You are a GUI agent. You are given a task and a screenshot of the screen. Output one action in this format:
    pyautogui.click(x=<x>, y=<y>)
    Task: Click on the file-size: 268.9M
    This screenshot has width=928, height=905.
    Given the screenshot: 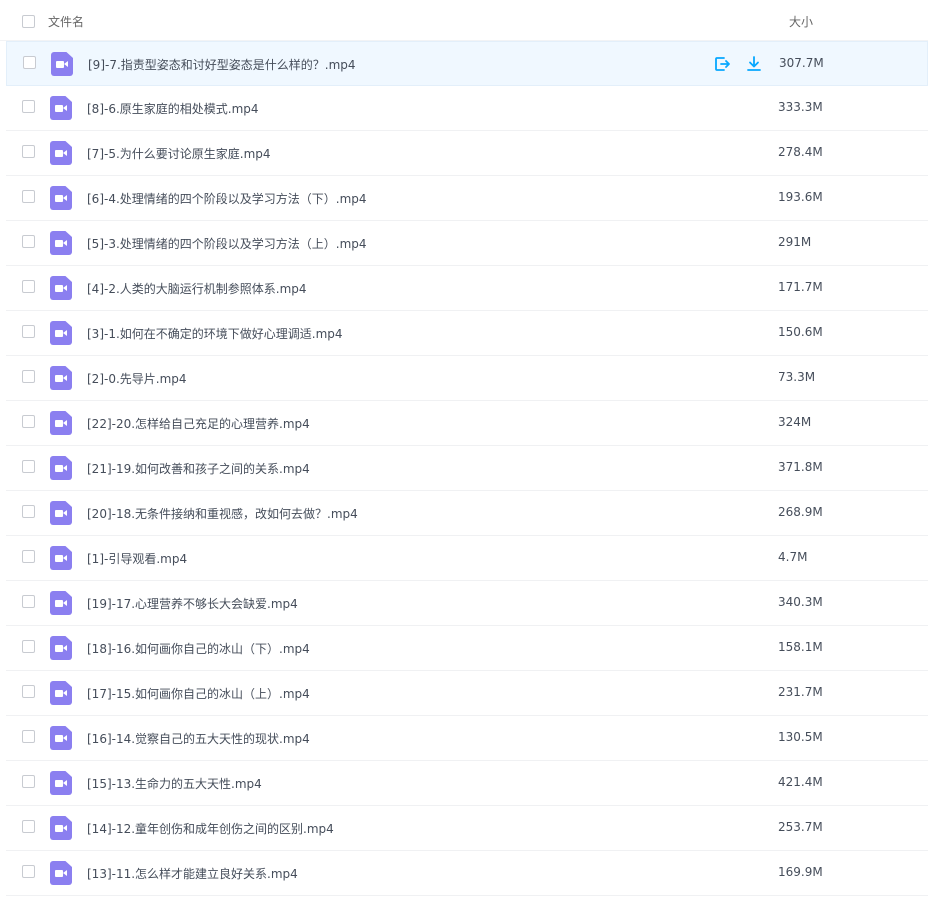 What is the action you would take?
    pyautogui.click(x=800, y=512)
    